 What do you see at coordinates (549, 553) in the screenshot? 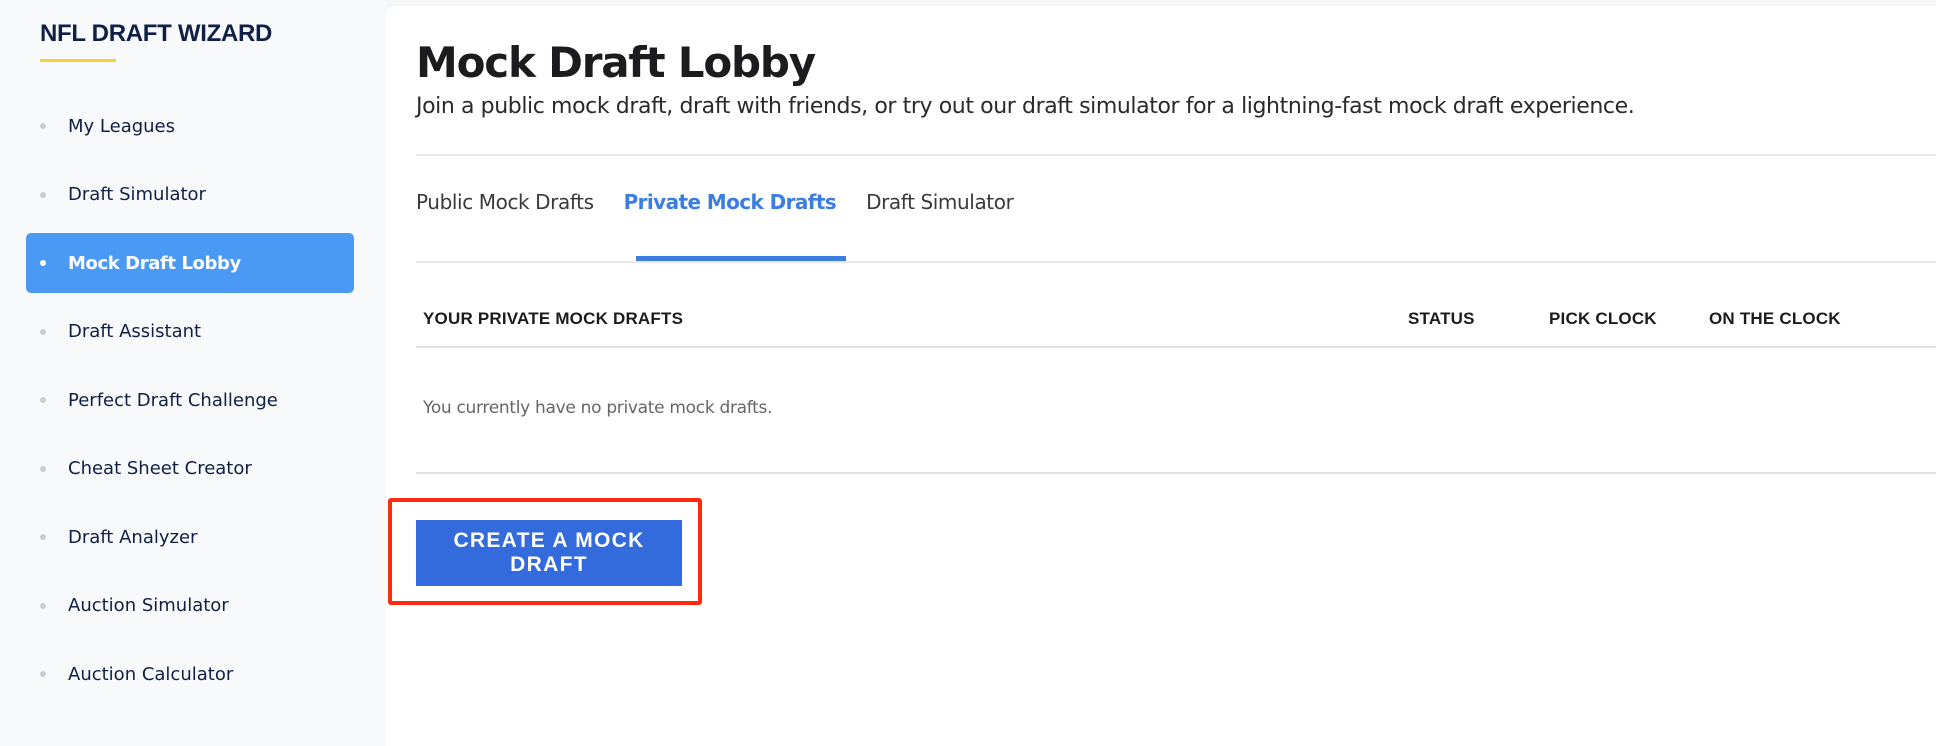
I see `create-mock-draft-button: CREATE A MOCK DRAFT` at bounding box center [549, 553].